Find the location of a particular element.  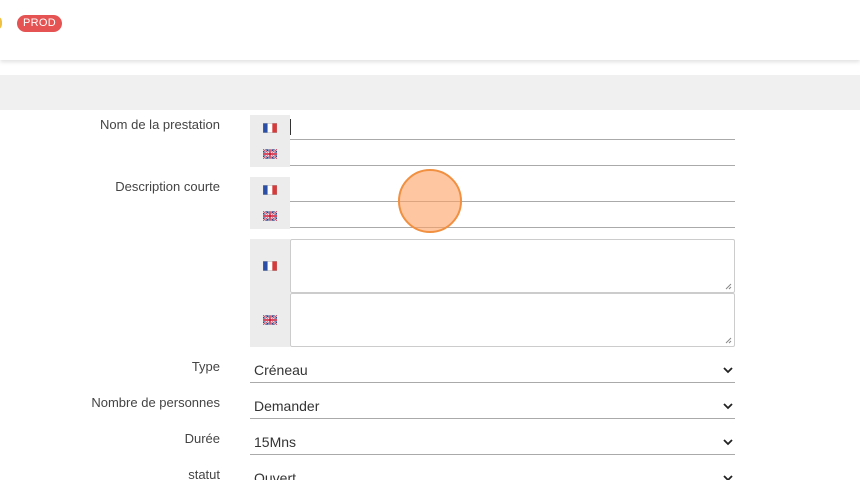

short-description-en-input is located at coordinates (512, 215).